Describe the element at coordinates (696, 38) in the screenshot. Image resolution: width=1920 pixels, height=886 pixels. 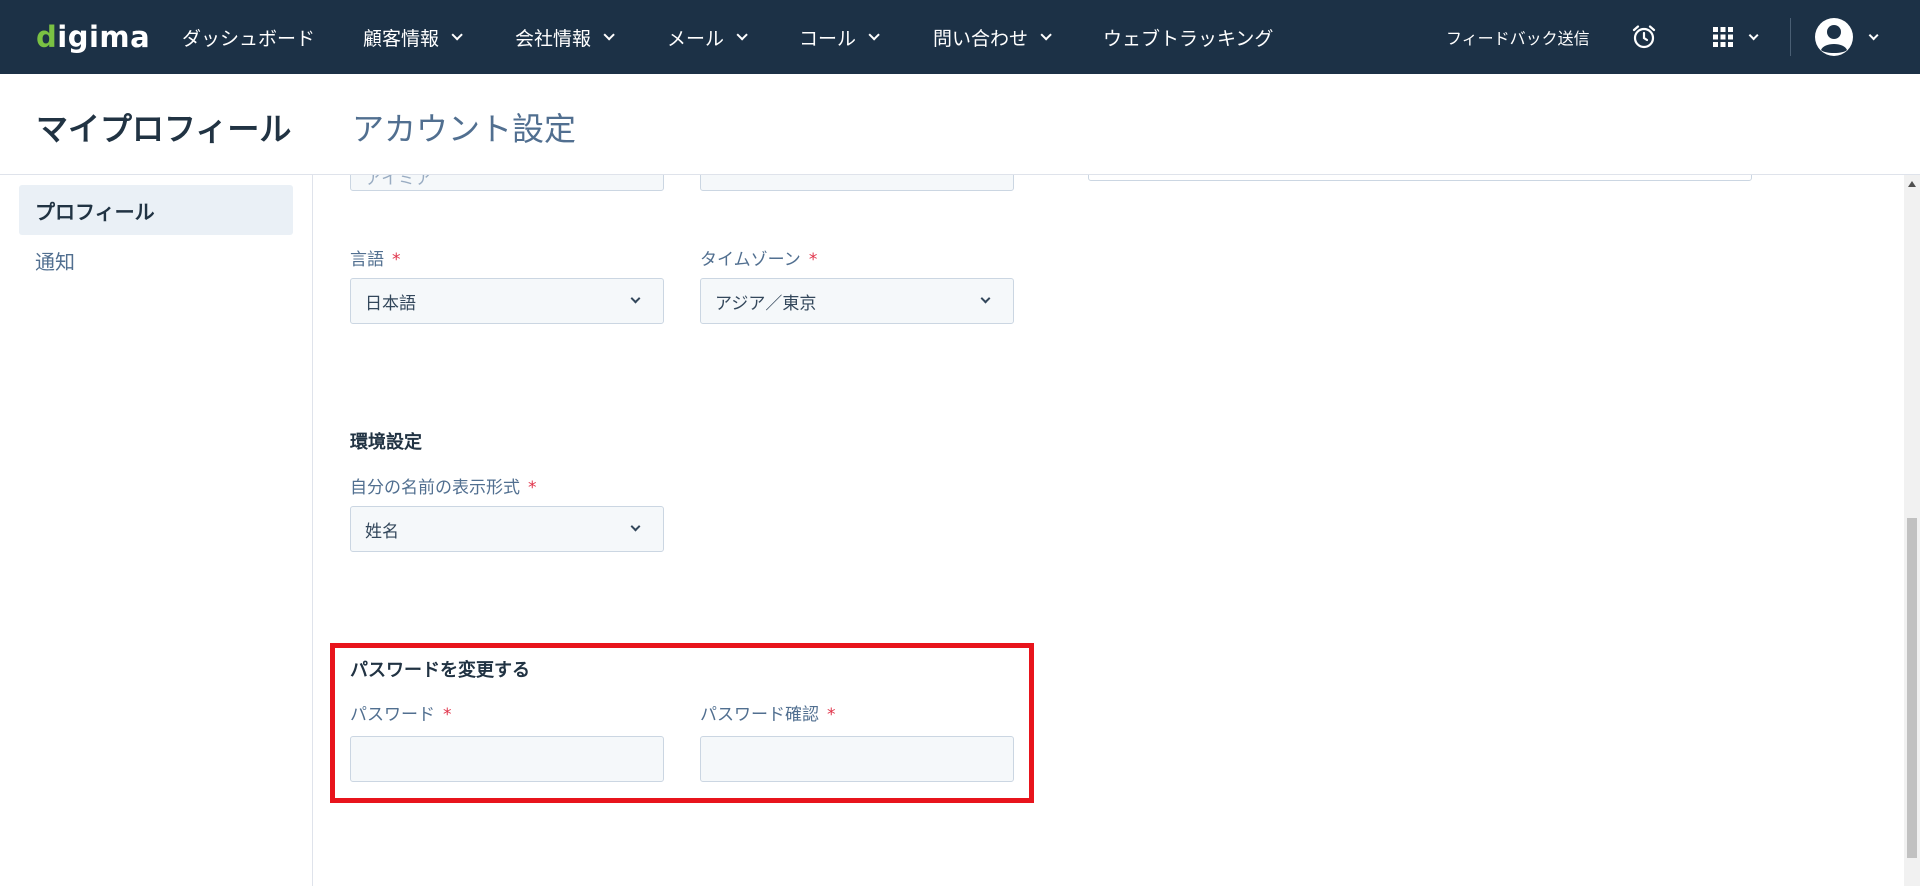
I see `nav-item-label: メール` at that location.